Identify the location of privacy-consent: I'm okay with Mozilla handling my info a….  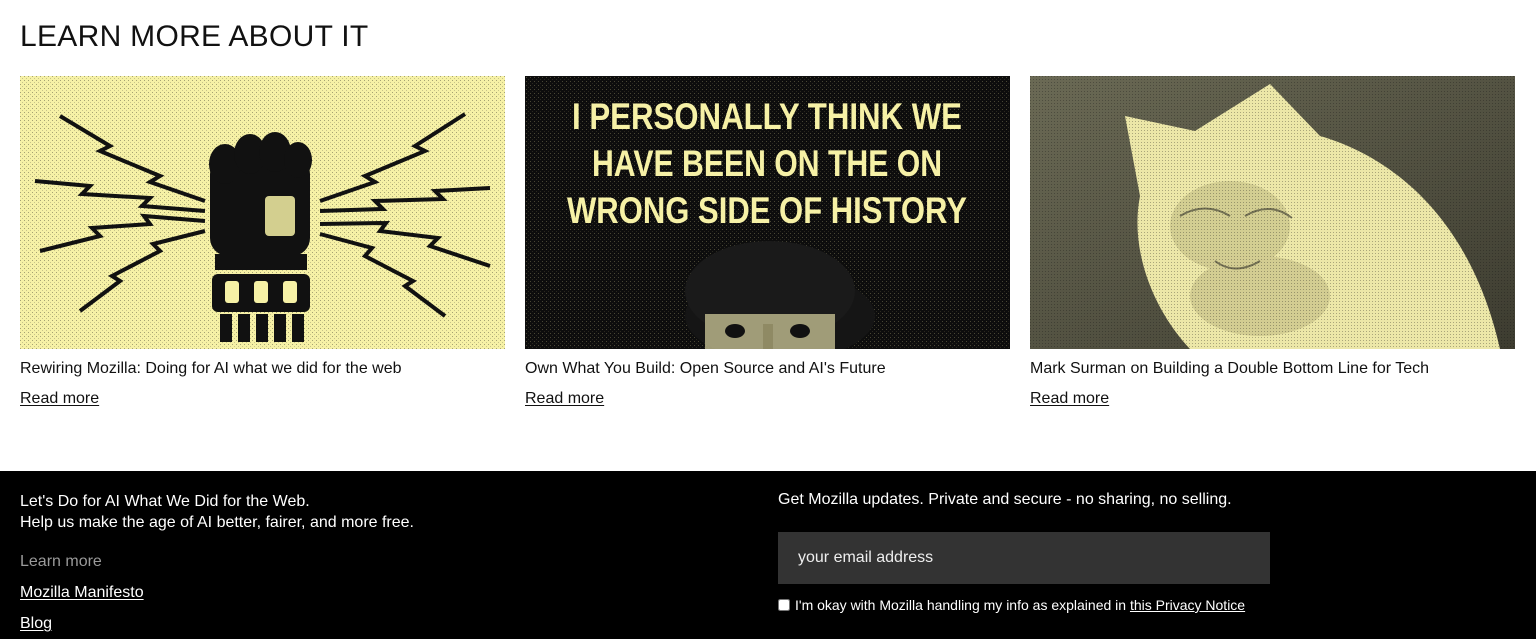
(1013, 605).